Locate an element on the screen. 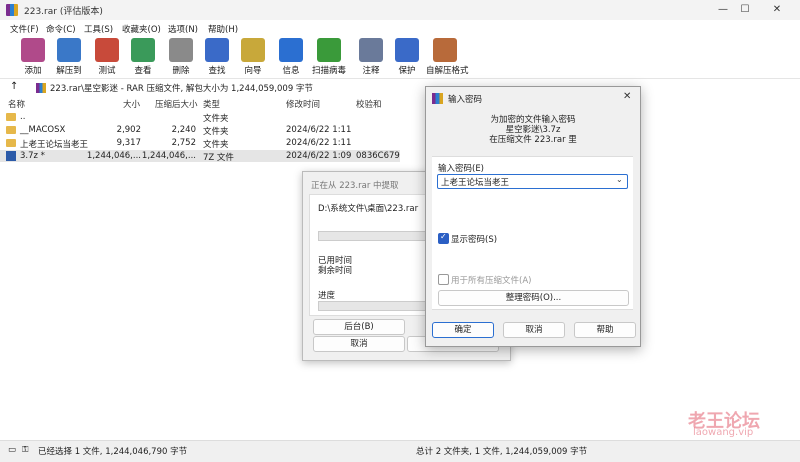 The height and width of the screenshot is (462, 800). toolbar-sfx-button: 自解压格式 is located at coordinates (447, 57).